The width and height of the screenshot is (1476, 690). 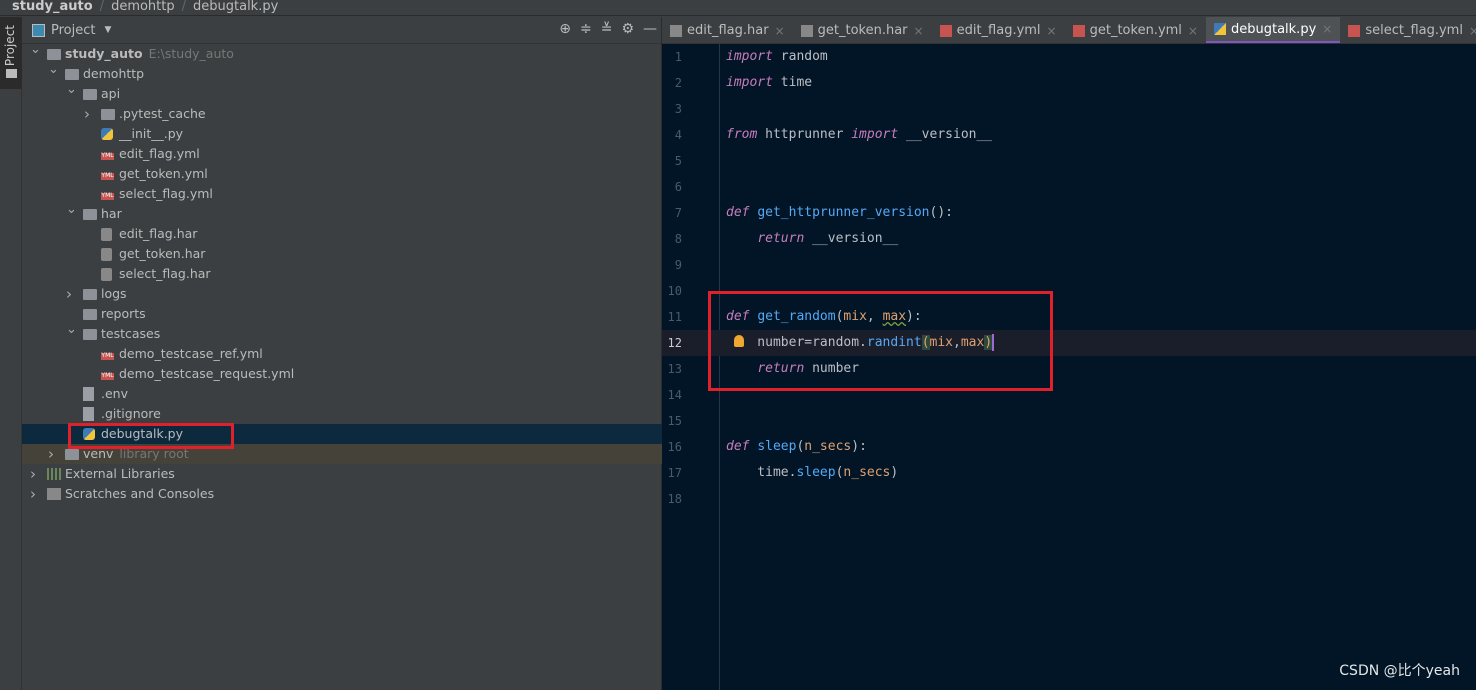 I want to click on tree-item: YML select_flag.yml, so click(x=342, y=194).